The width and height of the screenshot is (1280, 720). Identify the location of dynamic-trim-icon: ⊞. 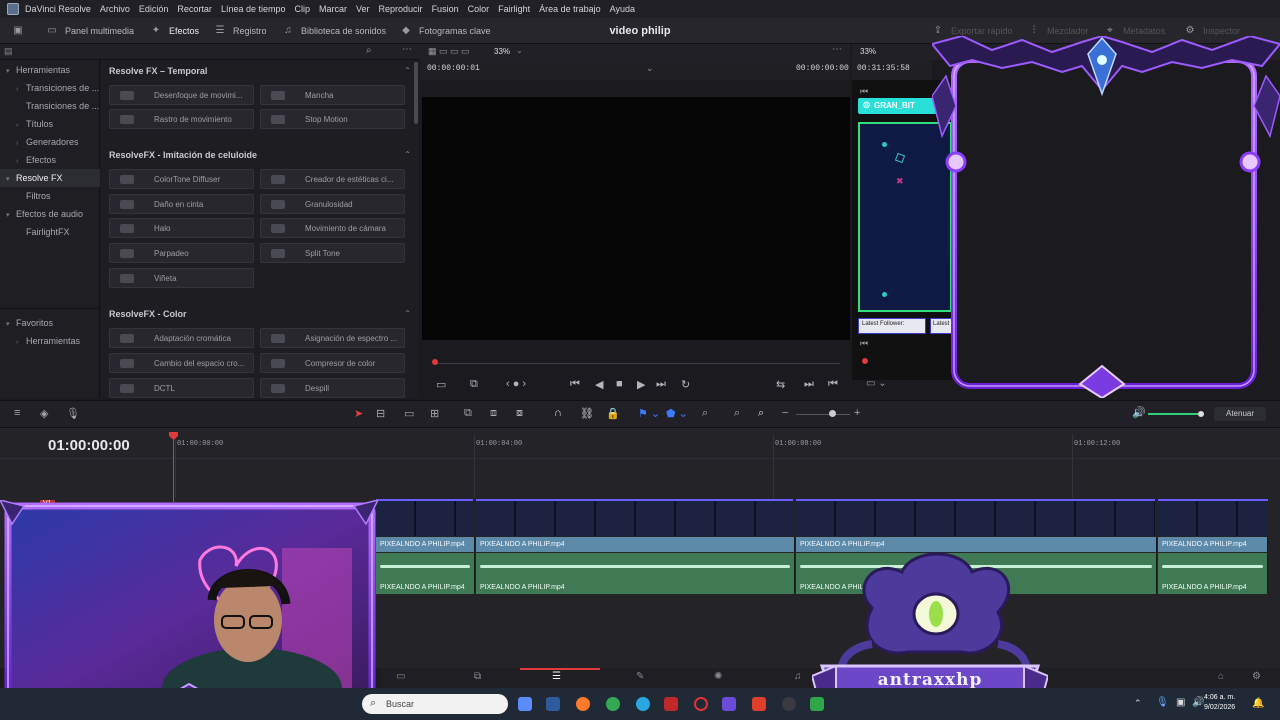
(434, 413).